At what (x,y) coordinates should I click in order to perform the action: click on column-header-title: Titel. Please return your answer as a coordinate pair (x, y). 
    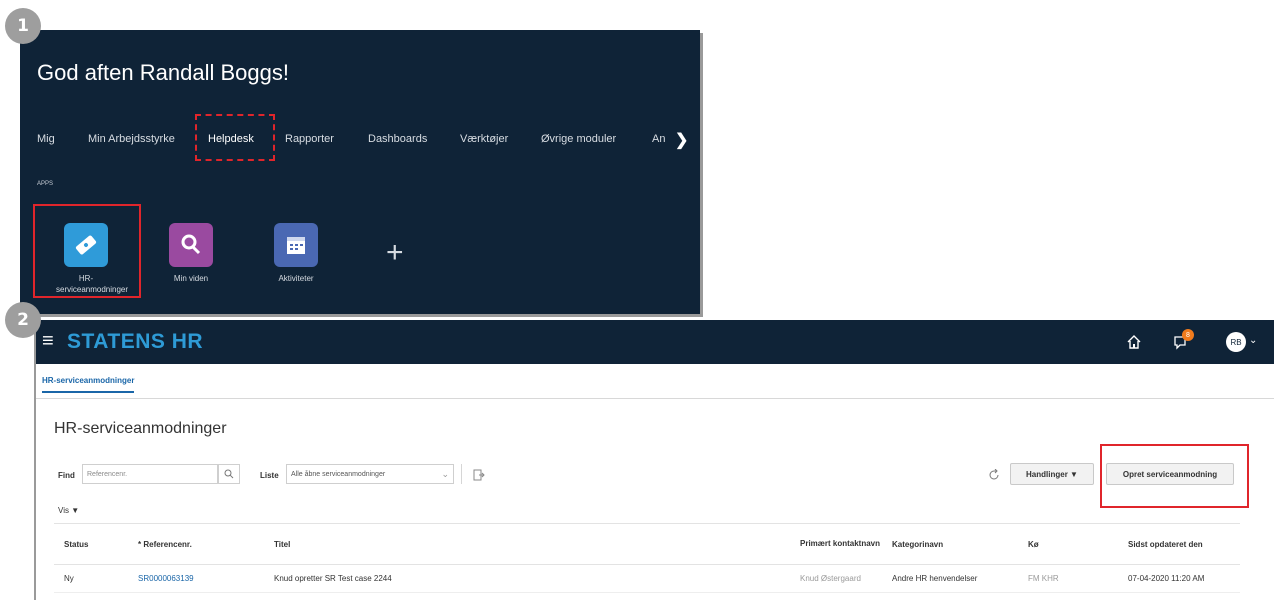
    Looking at the image, I should click on (527, 544).